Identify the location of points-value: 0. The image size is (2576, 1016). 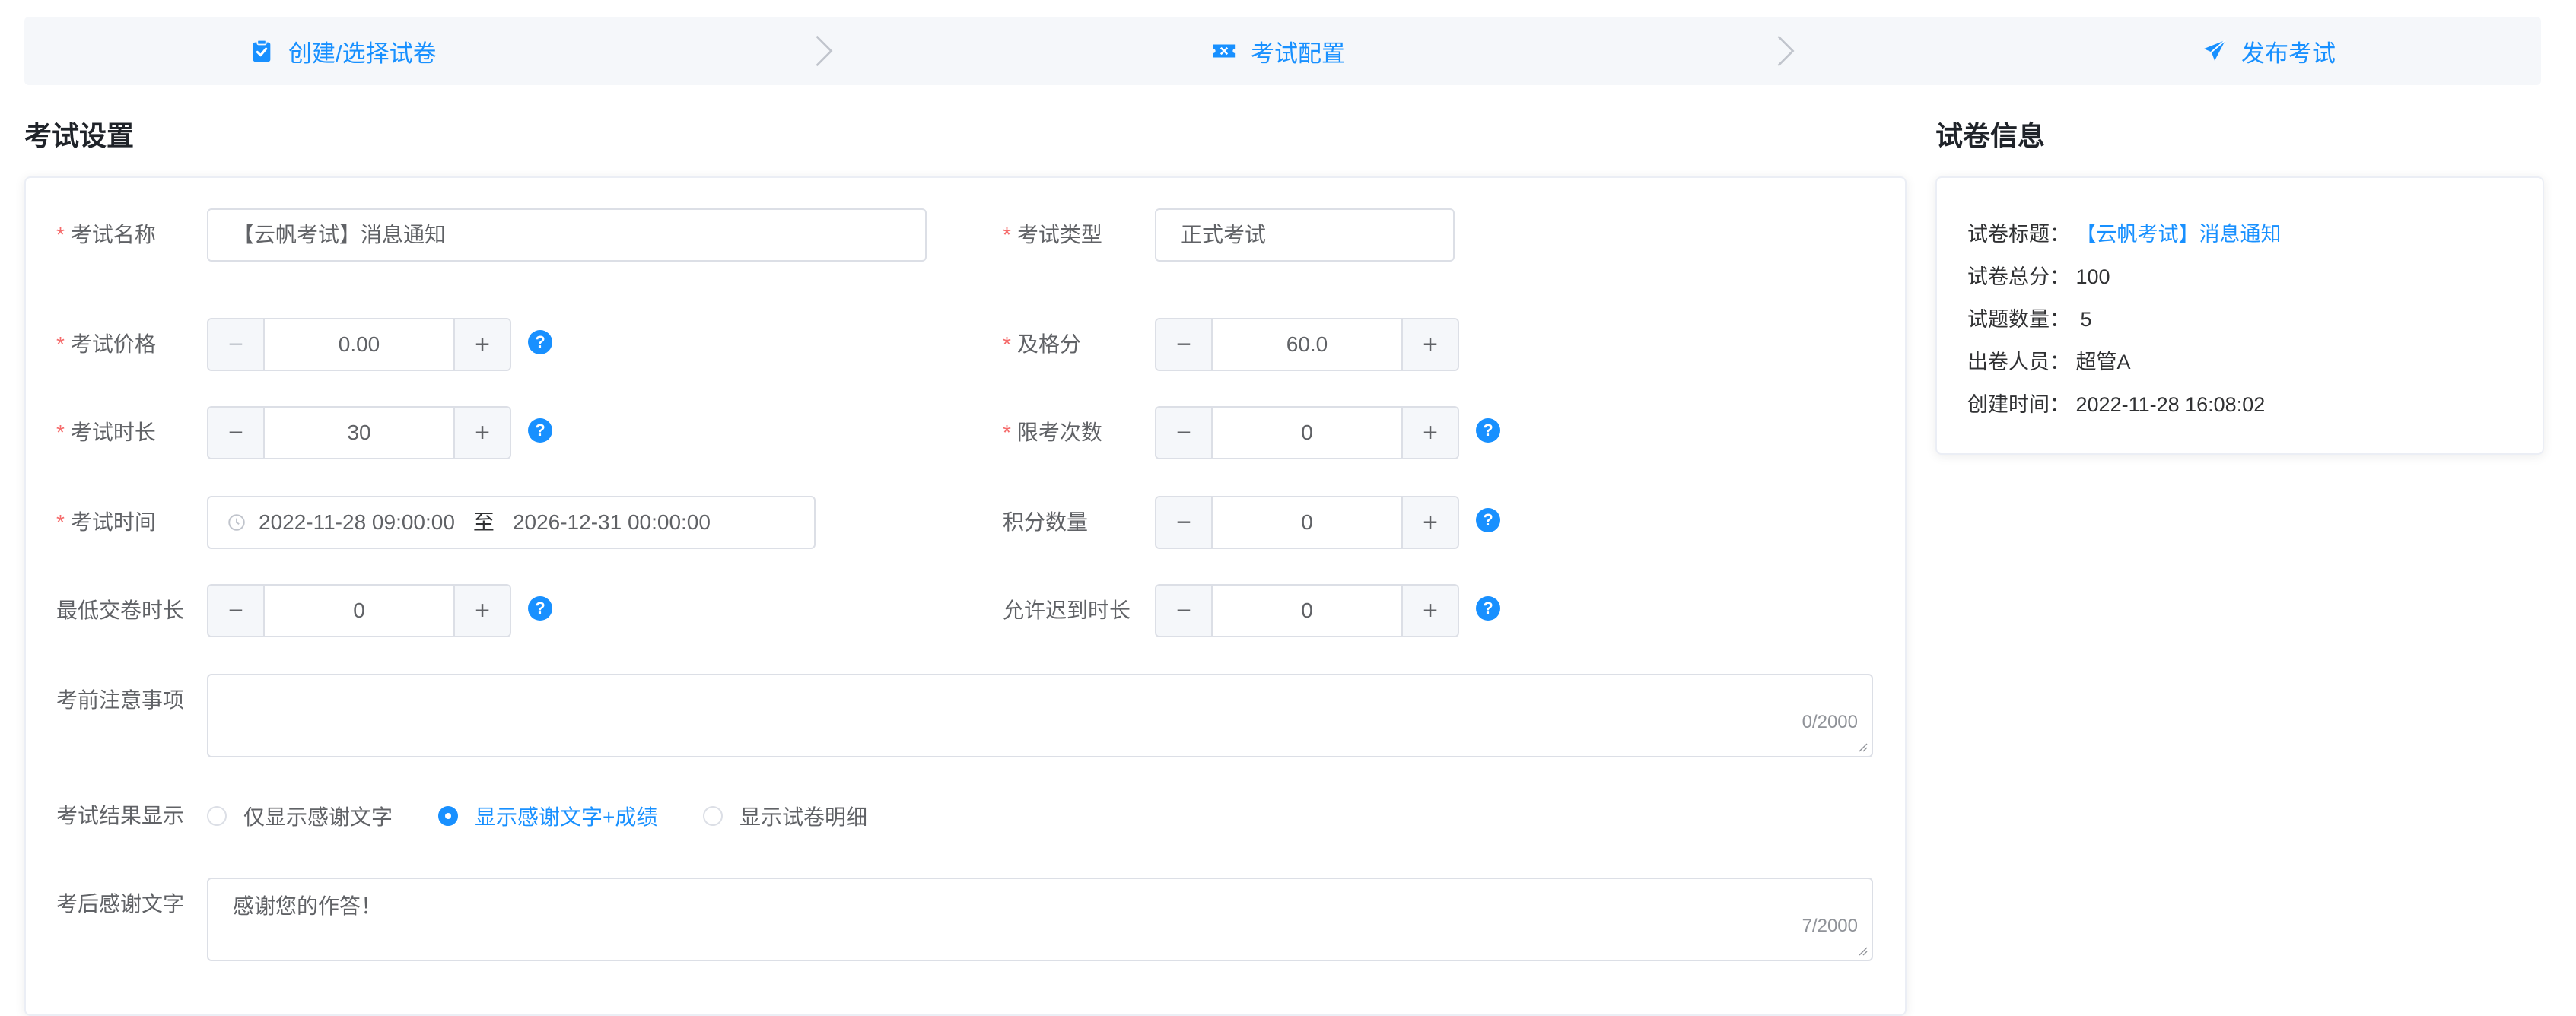
(1307, 523).